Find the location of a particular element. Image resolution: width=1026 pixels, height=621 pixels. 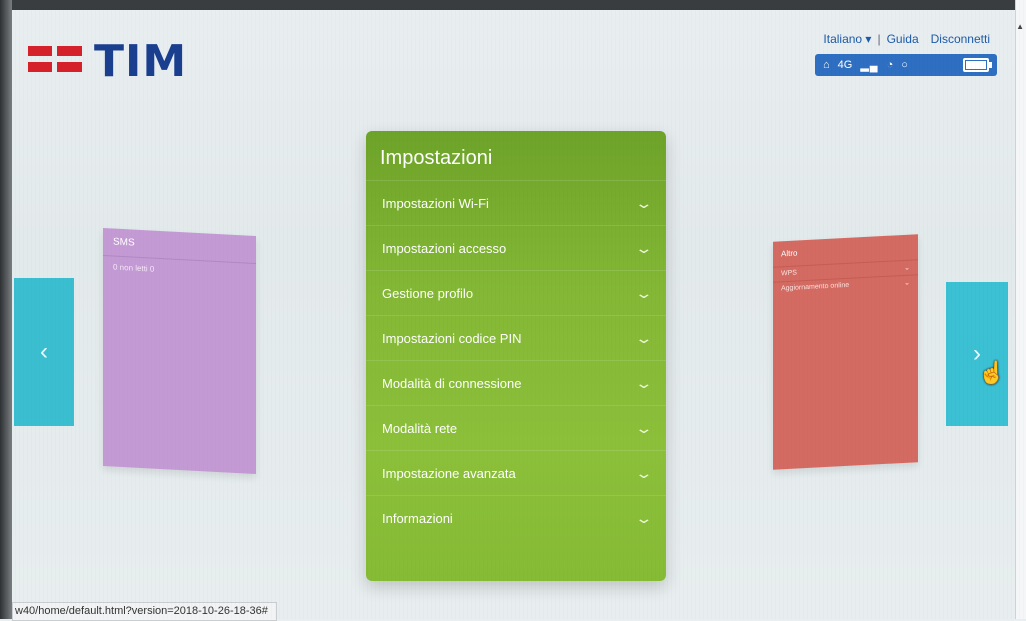

connection-icon: ○ is located at coordinates (904, 65).